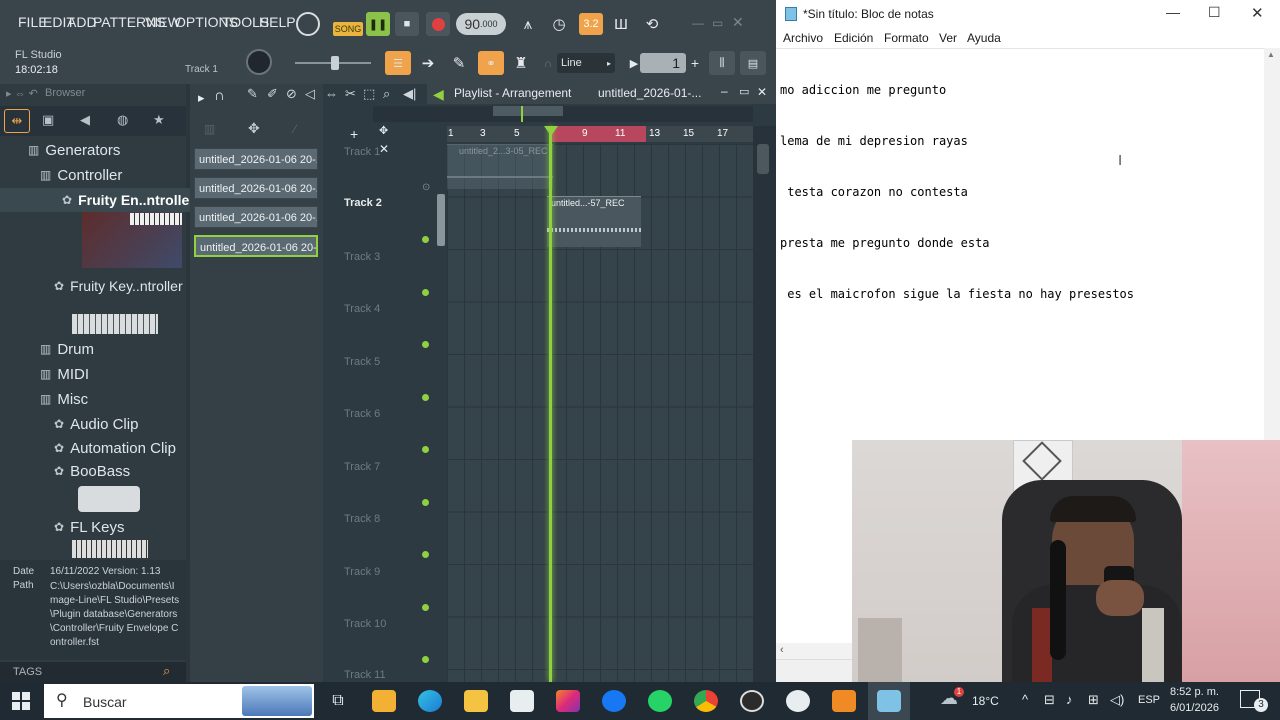 This screenshot has height=720, width=1280. What do you see at coordinates (614, 701) in the screenshot?
I see `facebook-icon` at bounding box center [614, 701].